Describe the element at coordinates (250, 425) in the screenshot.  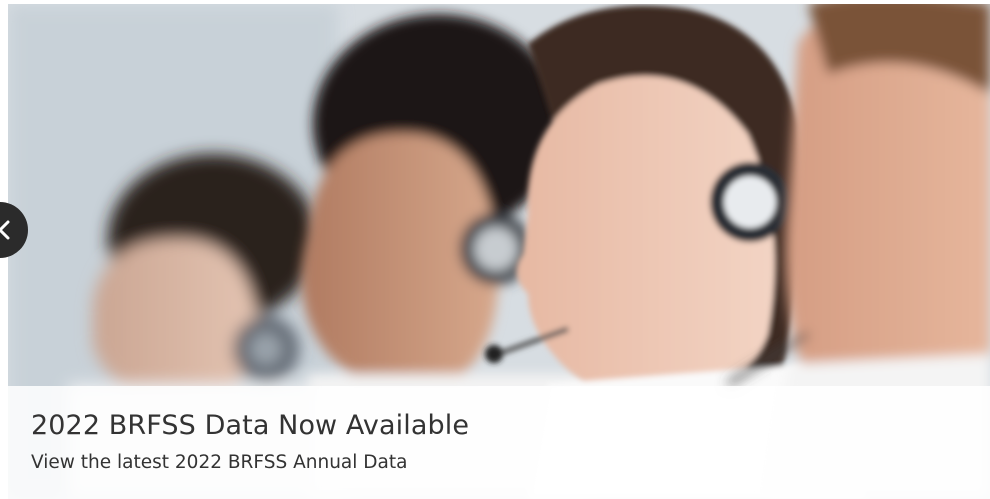
I see `slide-title: 2022 BRFSS Data Now Available` at that location.